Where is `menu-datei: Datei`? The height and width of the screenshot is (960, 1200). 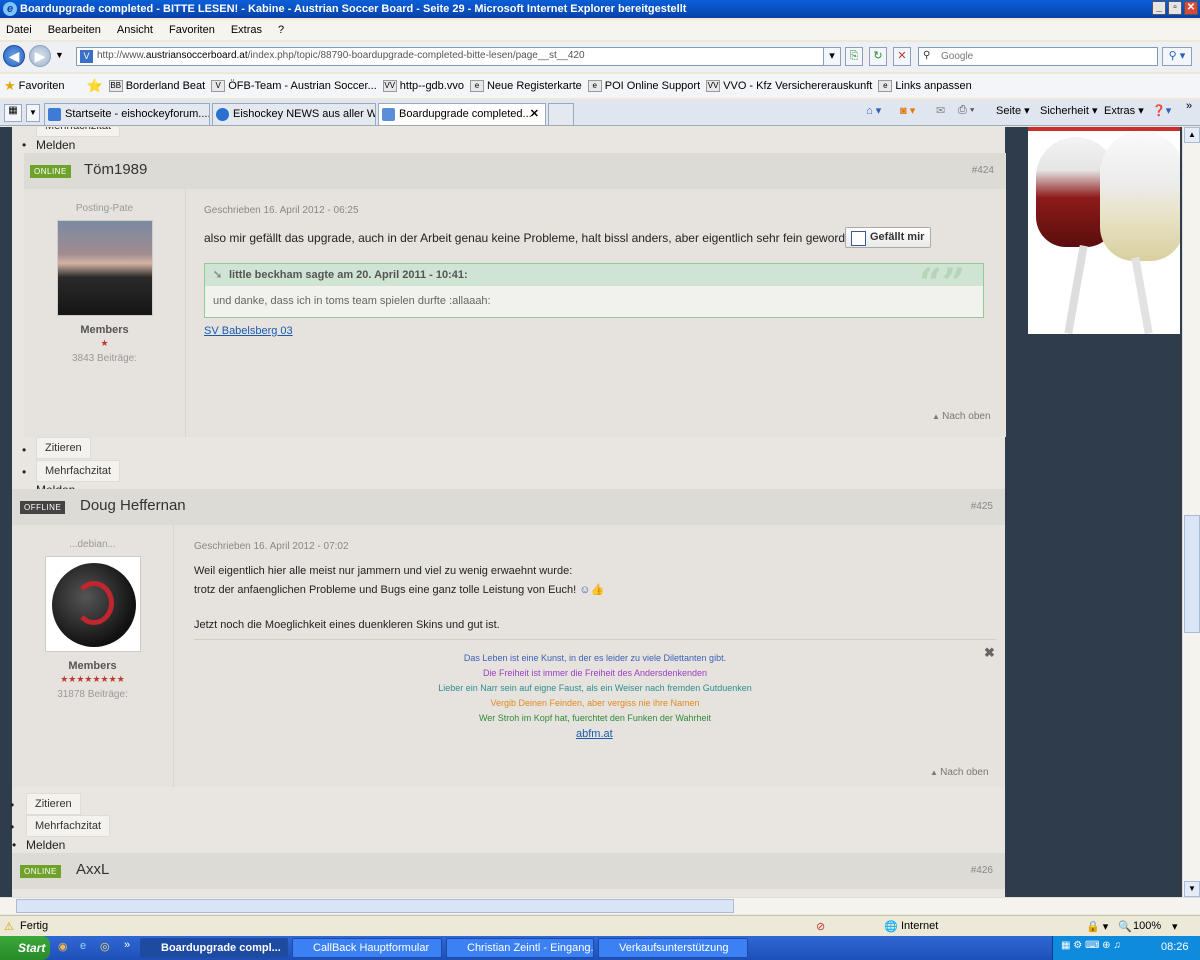
menu-datei: Datei is located at coordinates (19, 30).